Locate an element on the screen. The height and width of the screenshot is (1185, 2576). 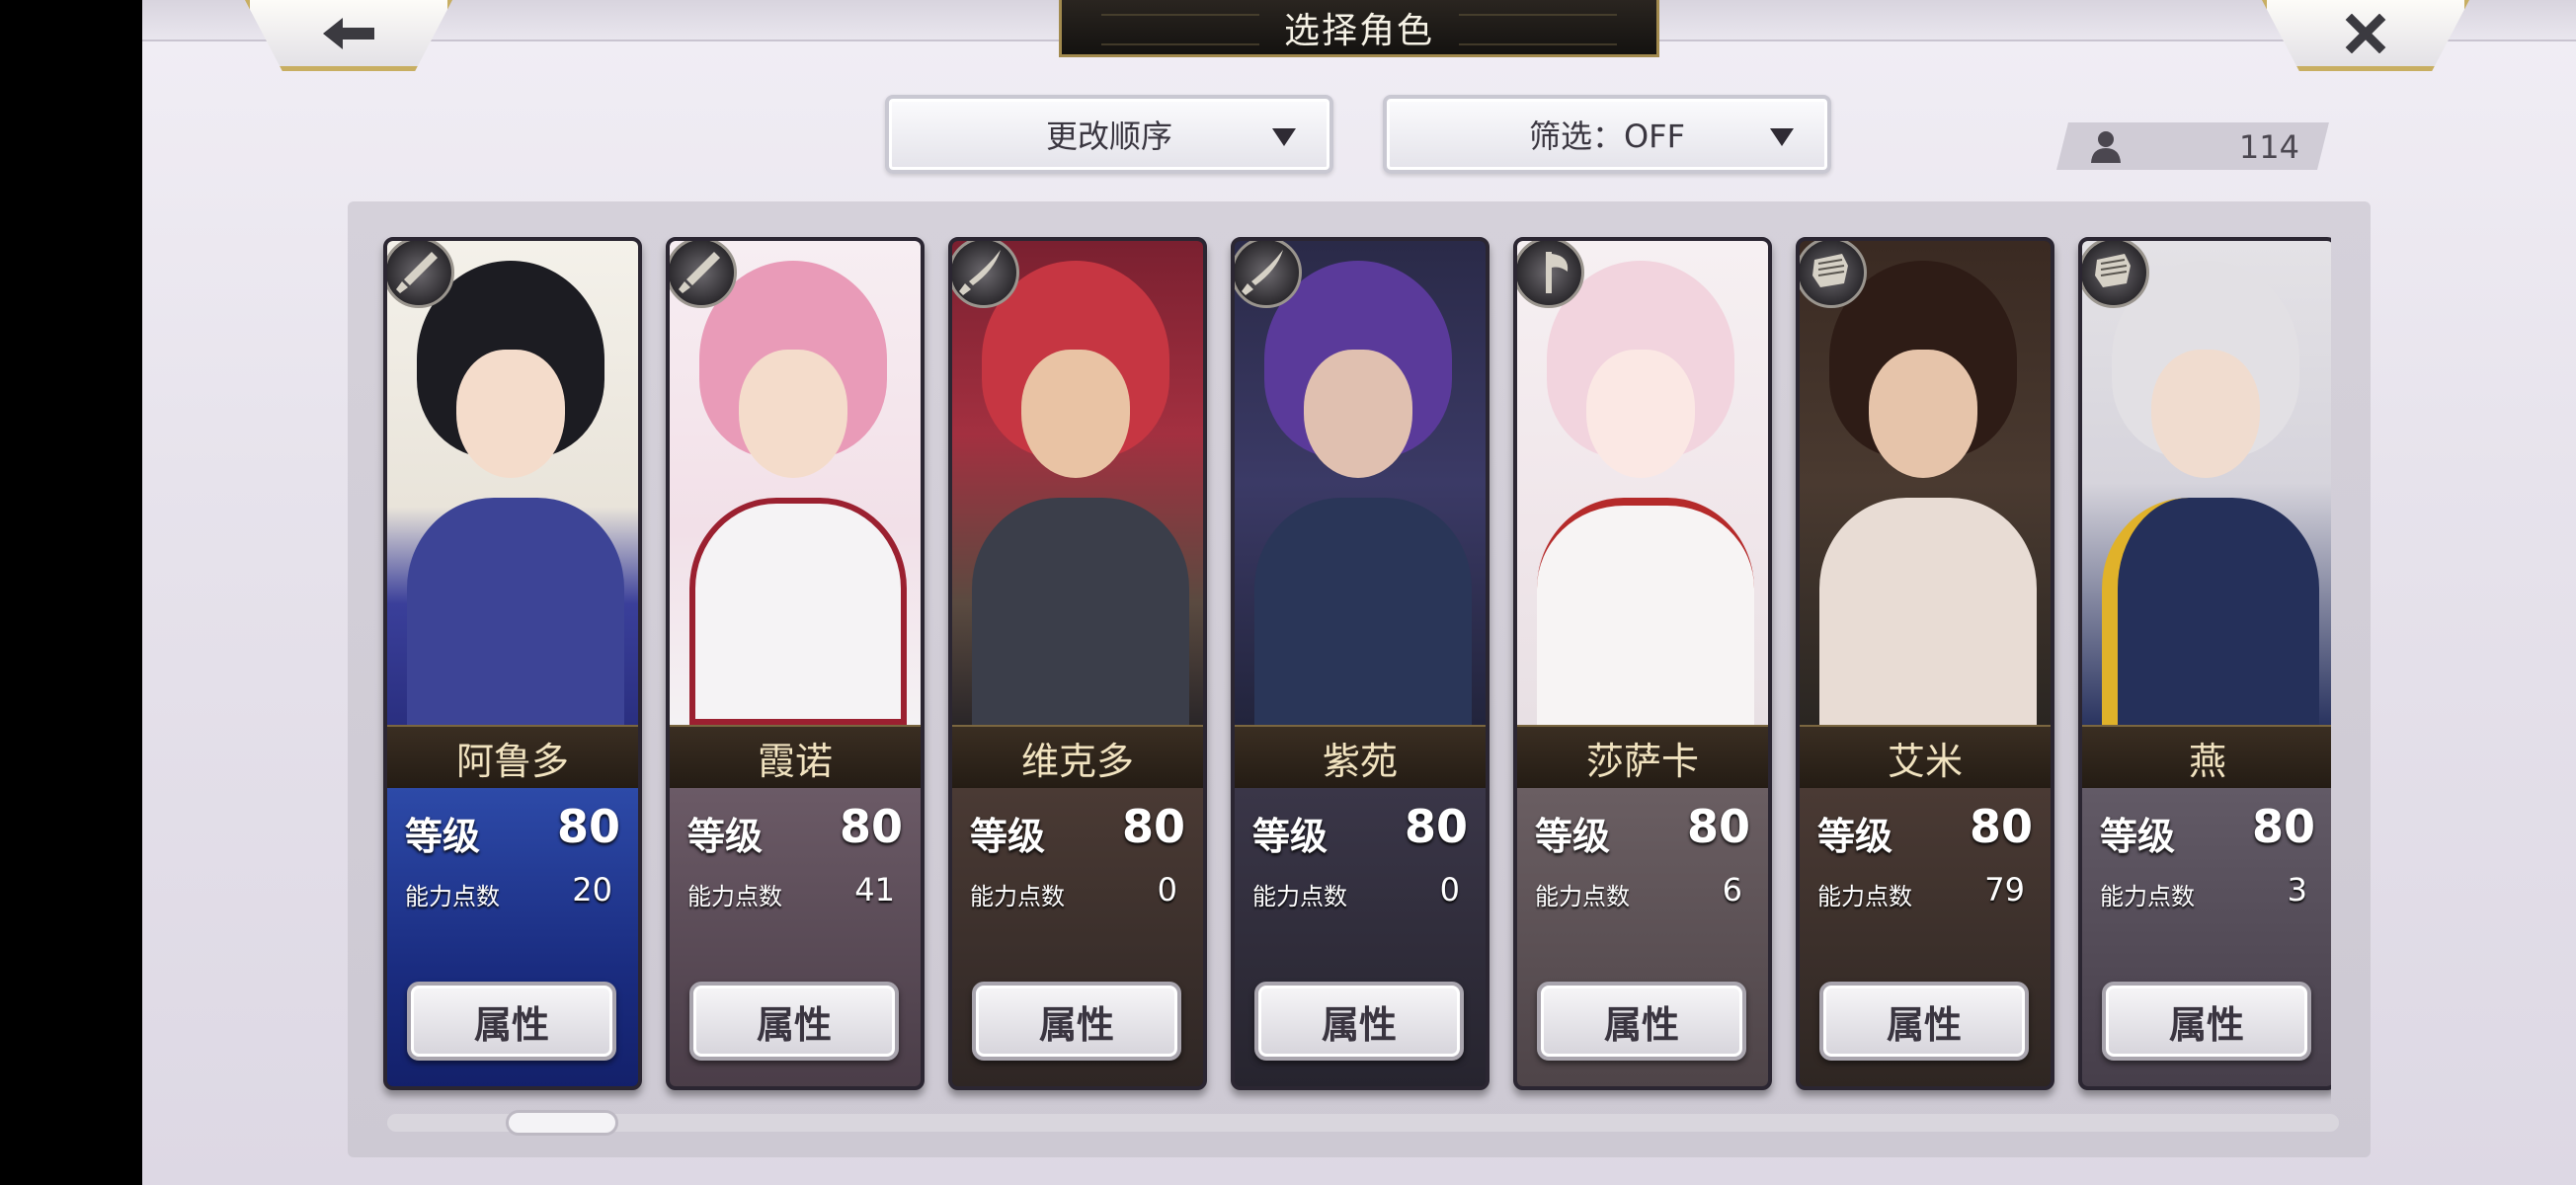
character-name: 霞诺 is located at coordinates (795, 758).